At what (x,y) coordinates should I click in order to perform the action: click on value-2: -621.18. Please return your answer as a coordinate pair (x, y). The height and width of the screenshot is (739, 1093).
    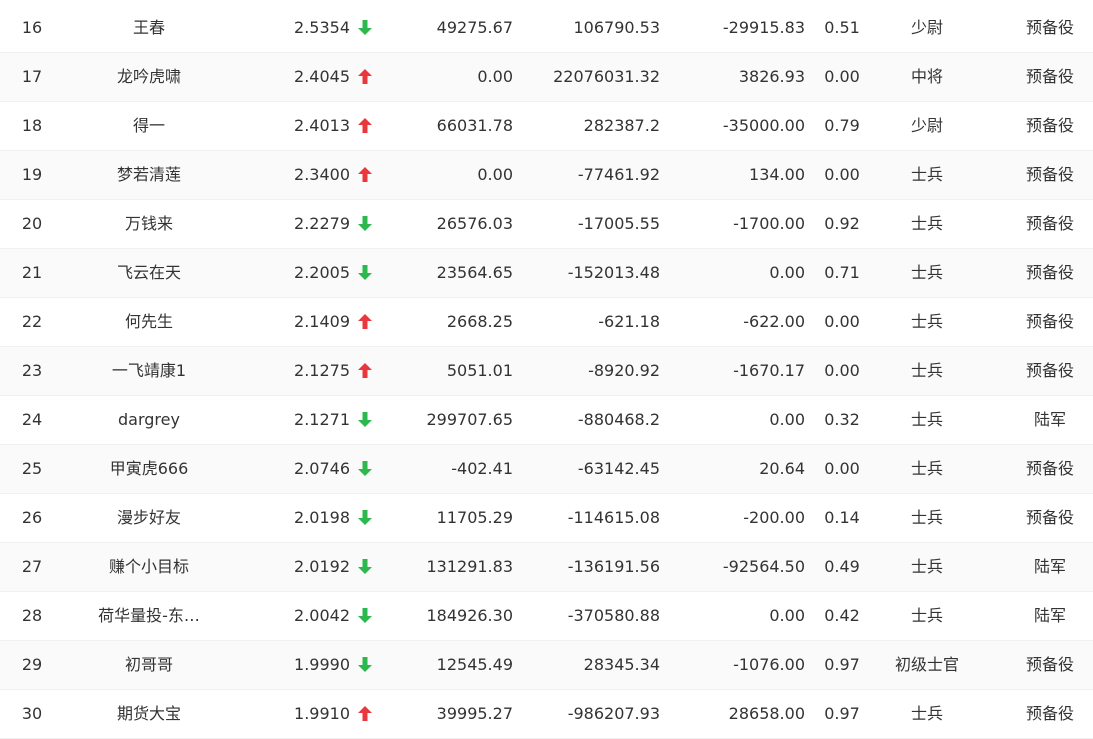
    Looking at the image, I should click on (629, 321).